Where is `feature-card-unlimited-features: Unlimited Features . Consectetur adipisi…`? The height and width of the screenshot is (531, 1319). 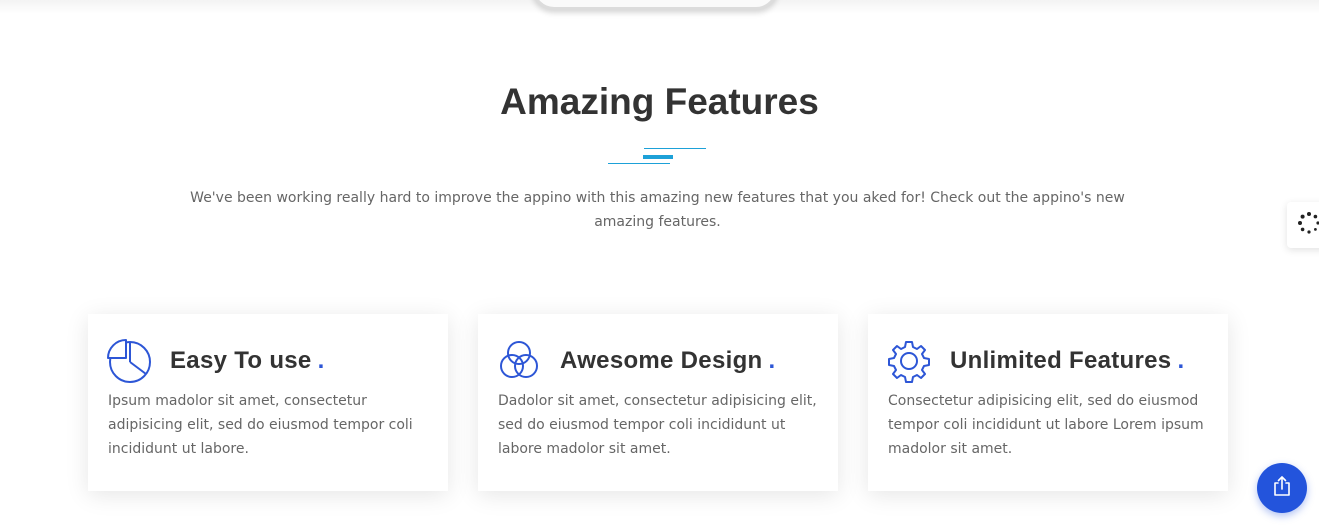 feature-card-unlimited-features: Unlimited Features . Consectetur adipisi… is located at coordinates (1048, 402).